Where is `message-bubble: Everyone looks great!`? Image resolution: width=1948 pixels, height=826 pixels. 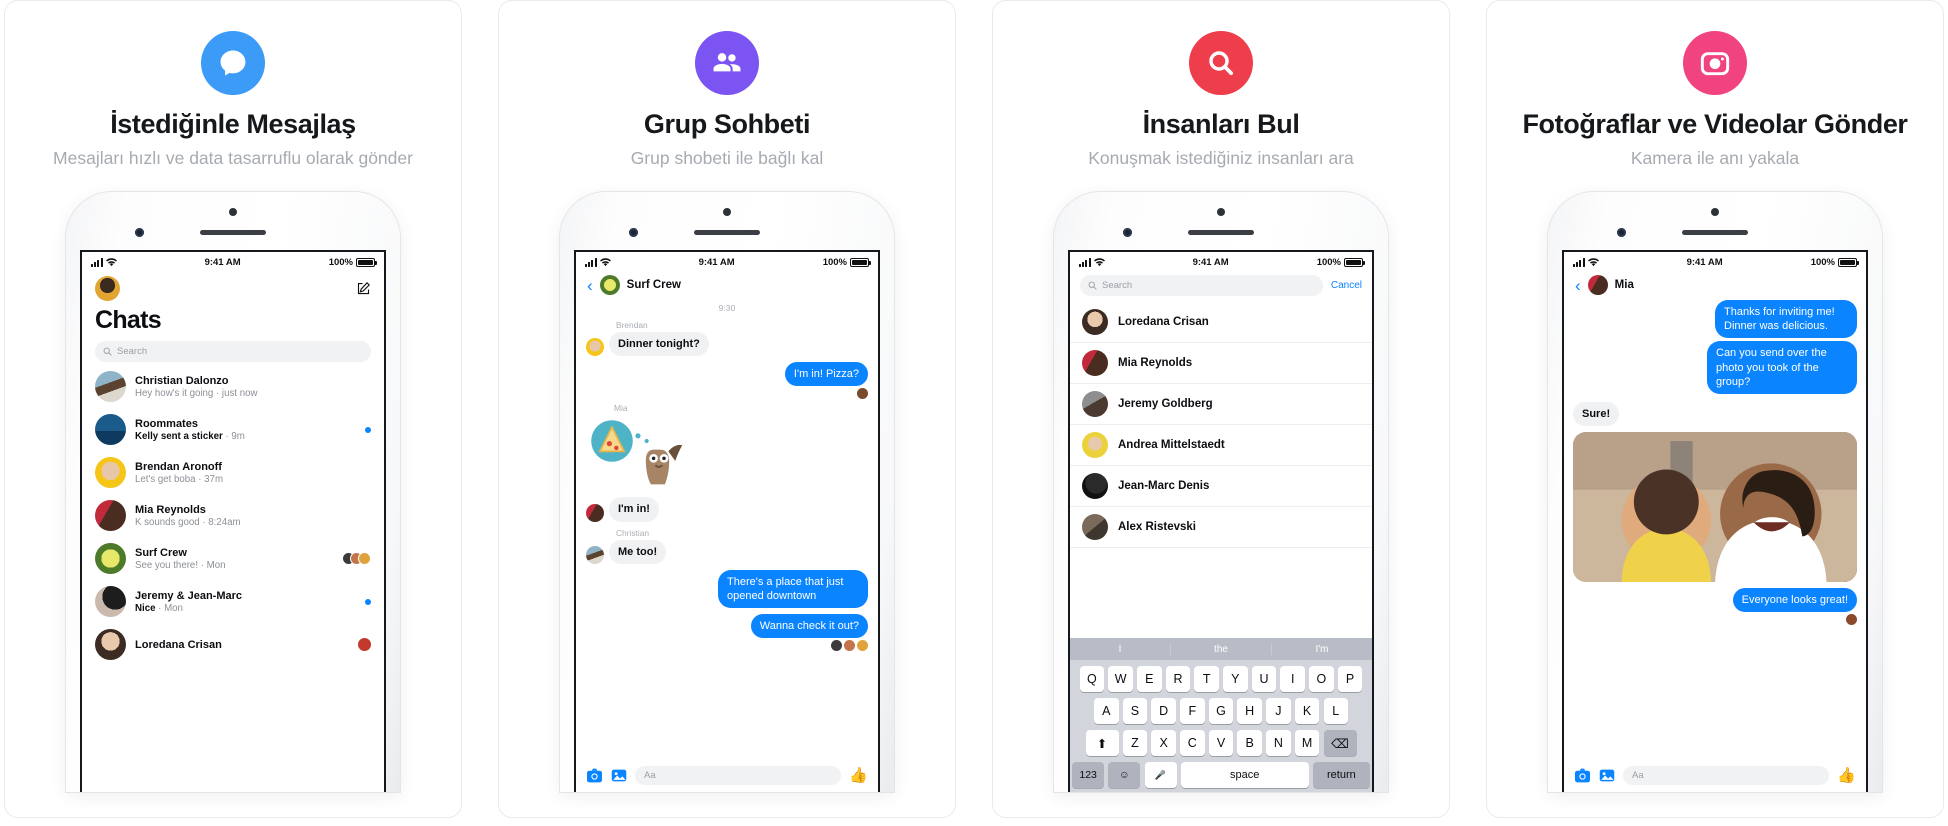
message-bubble: Everyone looks great! is located at coordinates (1794, 599).